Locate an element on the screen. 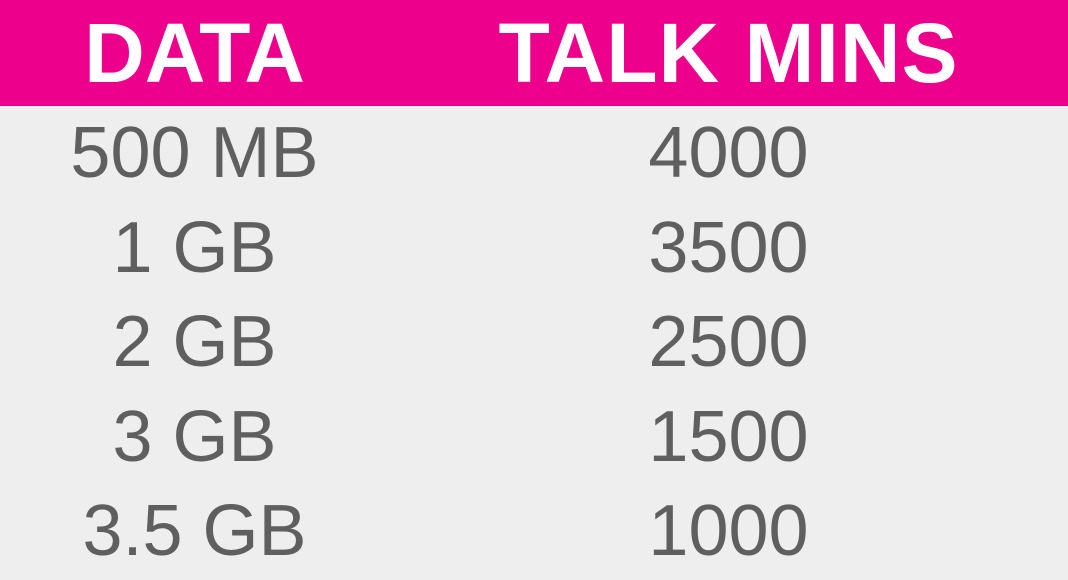 The width and height of the screenshot is (1068, 580). header-data: DATA is located at coordinates (194, 53).